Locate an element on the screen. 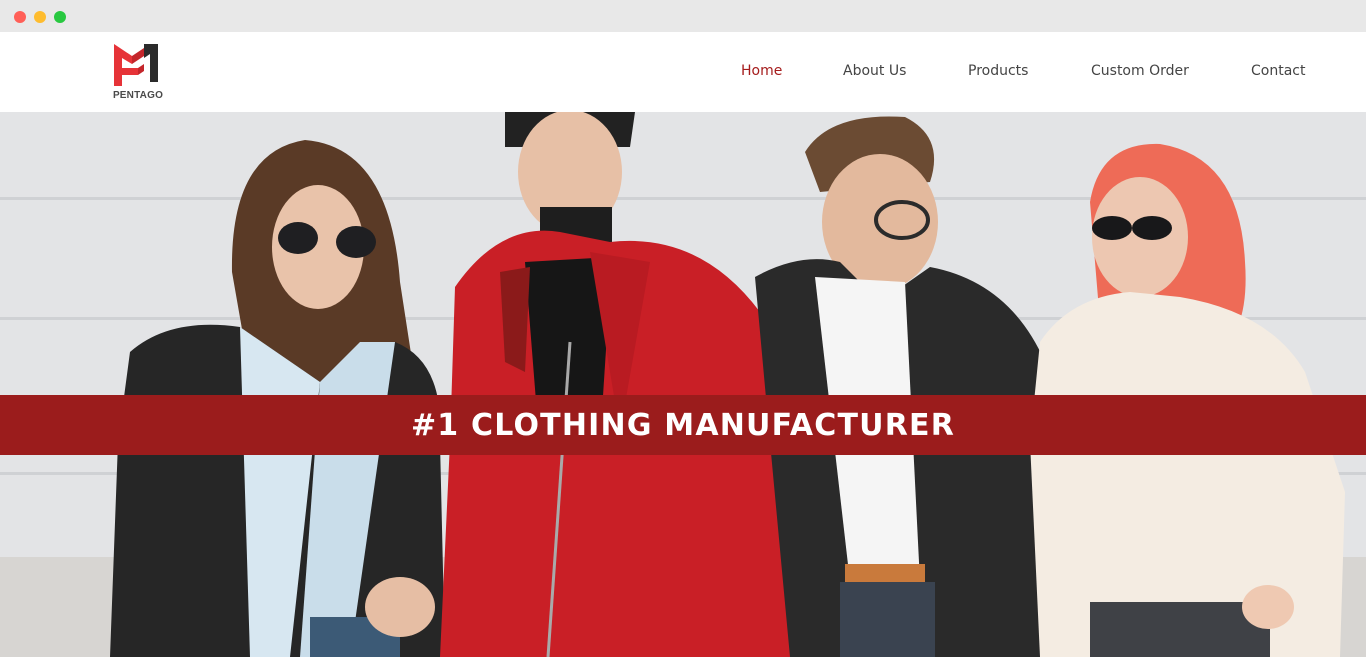  pentago-logo: PENTAGO is located at coordinates (138, 73).